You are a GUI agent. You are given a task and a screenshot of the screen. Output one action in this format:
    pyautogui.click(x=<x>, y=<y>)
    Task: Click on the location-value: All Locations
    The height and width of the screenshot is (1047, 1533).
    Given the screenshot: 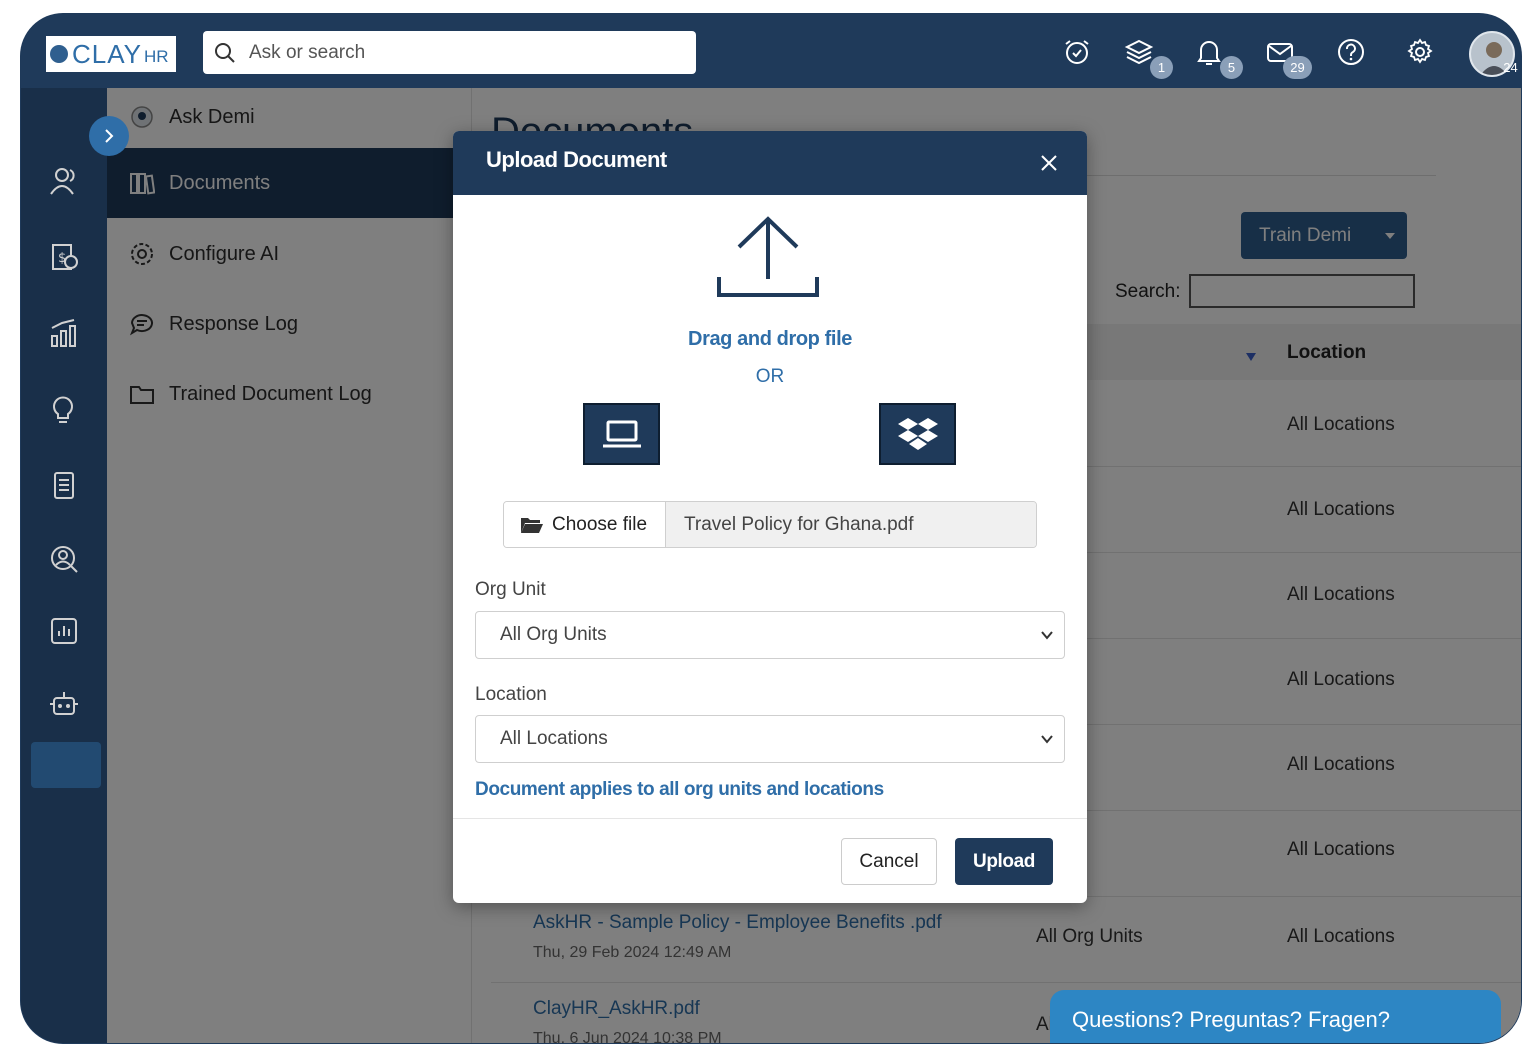 What is the action you would take?
    pyautogui.click(x=554, y=738)
    